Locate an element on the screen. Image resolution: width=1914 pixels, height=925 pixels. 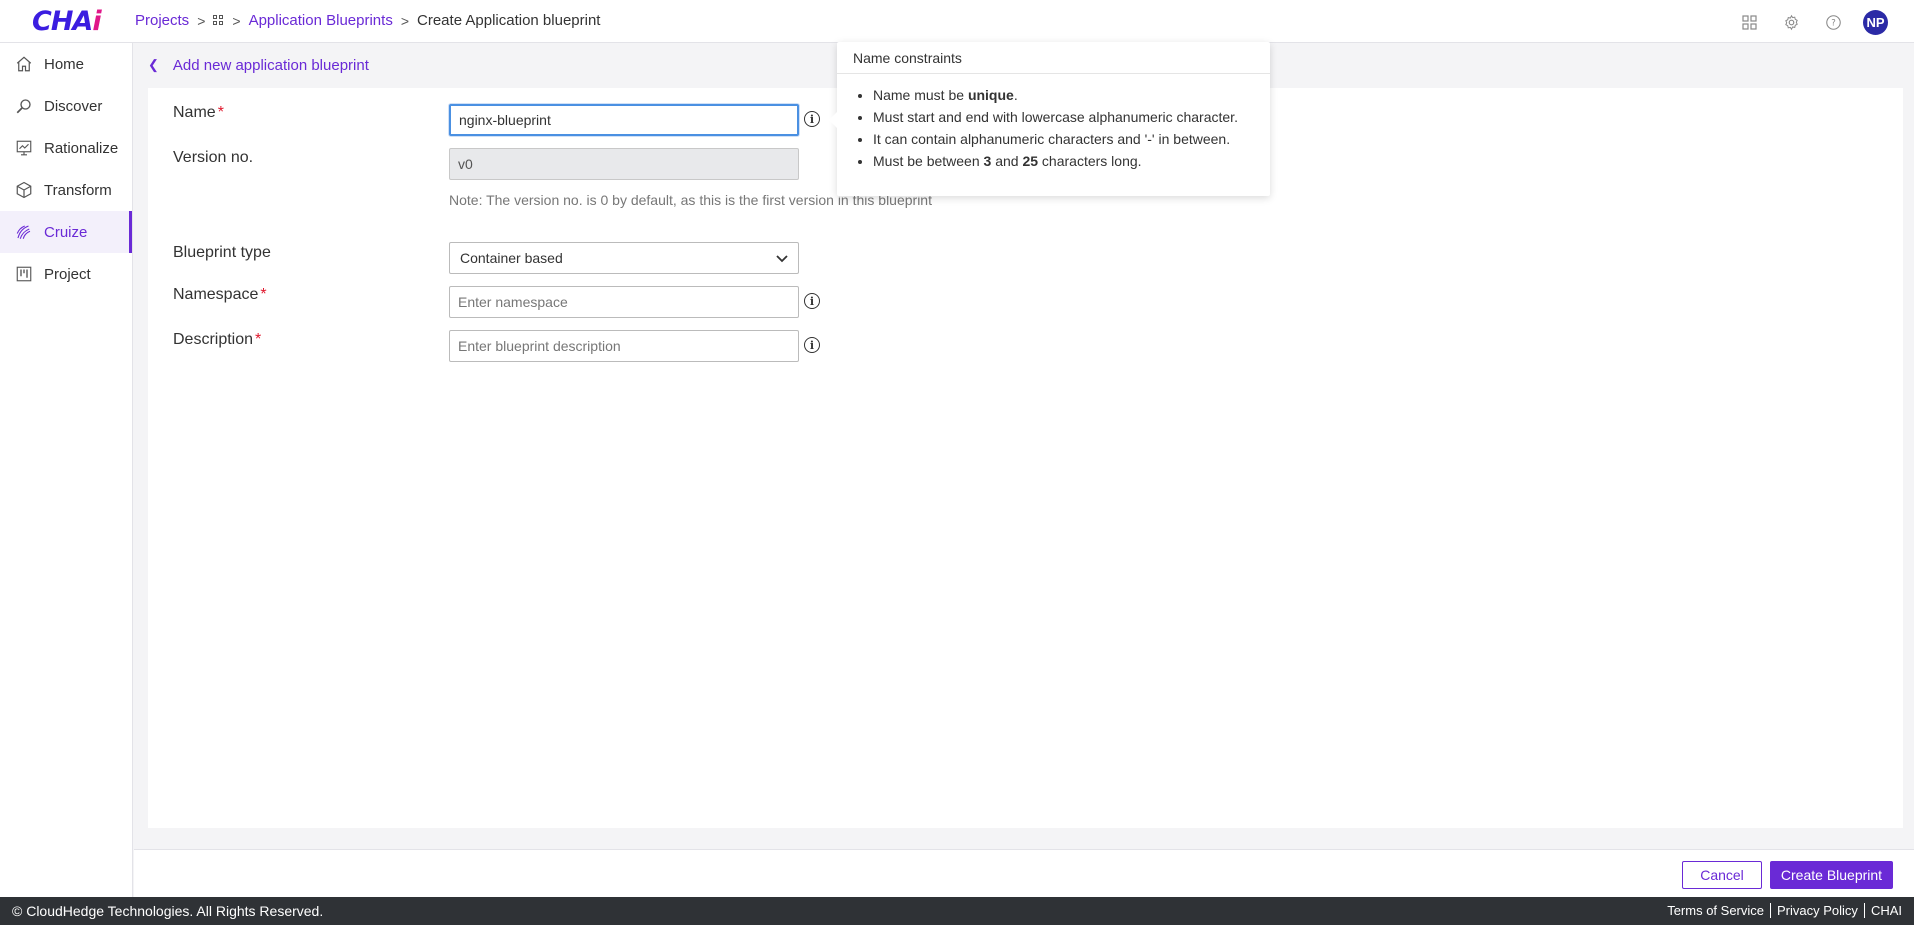
sidebar-item-label: Rationalize is located at coordinates (81, 148).